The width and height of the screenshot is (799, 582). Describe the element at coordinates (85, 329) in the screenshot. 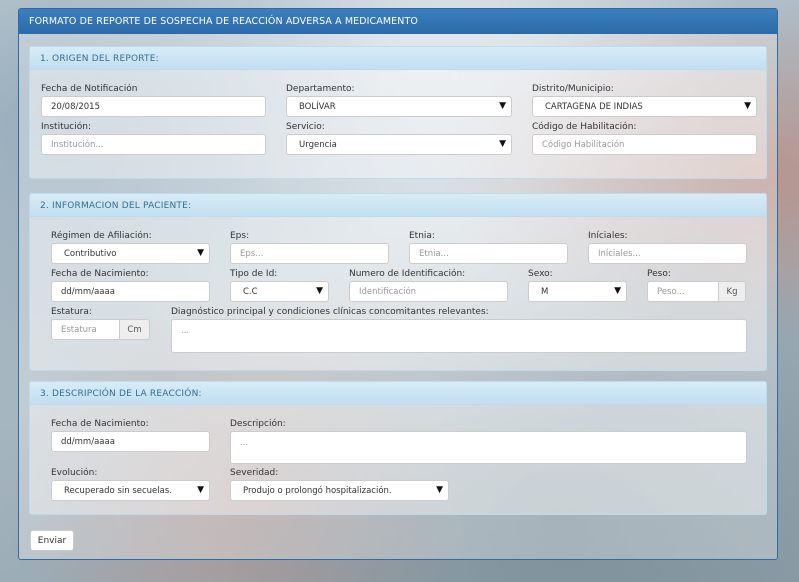

I see `estatura-input: Estatura` at that location.